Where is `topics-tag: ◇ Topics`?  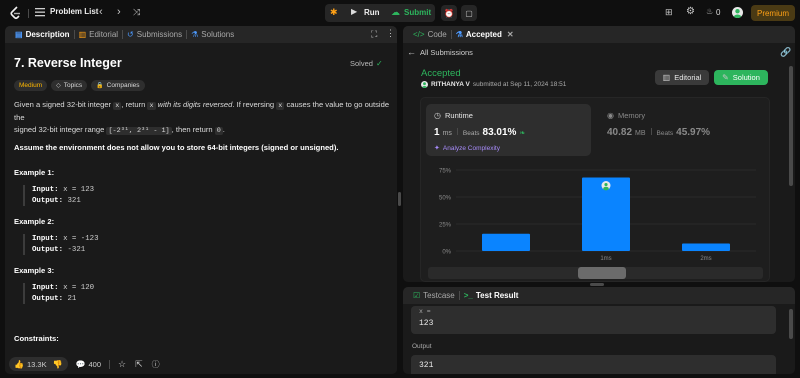
topics-tag: ◇ Topics is located at coordinates (69, 85).